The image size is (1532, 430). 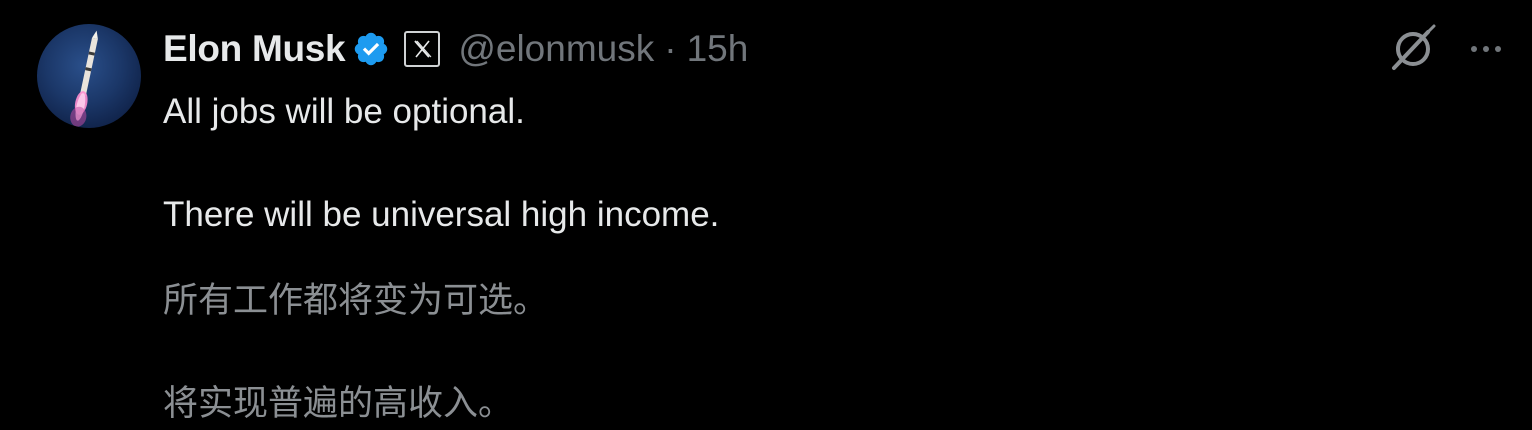 What do you see at coordinates (254, 49) in the screenshot?
I see `display-name: Elon Musk` at bounding box center [254, 49].